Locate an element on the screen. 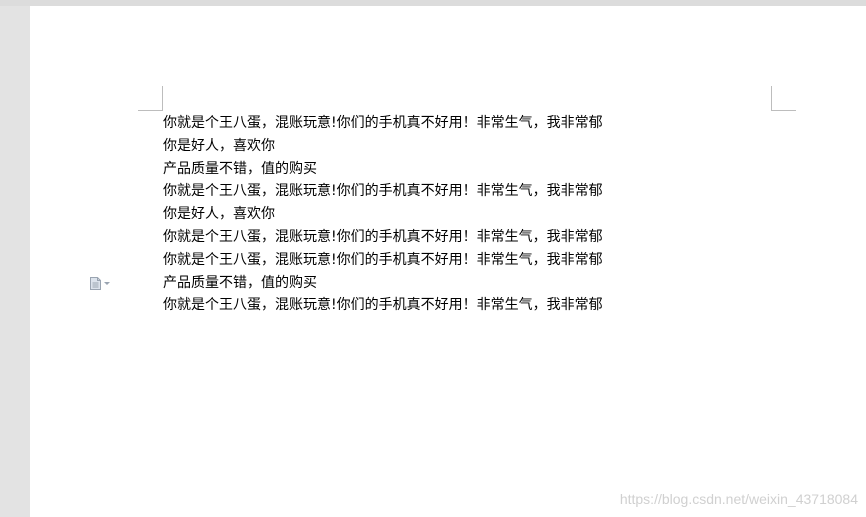 The width and height of the screenshot is (866, 517). paste-options-button is located at coordinates (105, 283).